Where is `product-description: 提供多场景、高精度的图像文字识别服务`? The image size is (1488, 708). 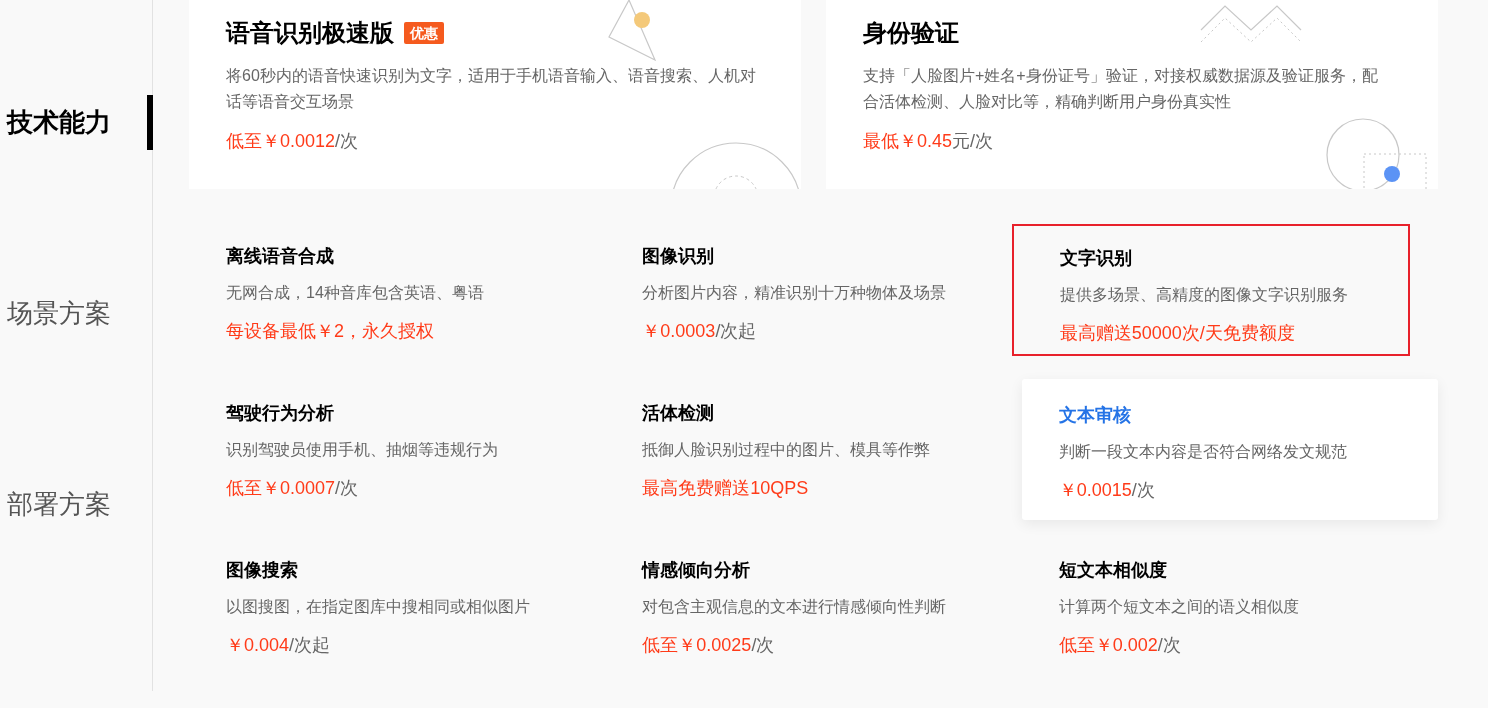
product-description: 提供多场景、高精度的图像文字识别服务 is located at coordinates (1204, 295).